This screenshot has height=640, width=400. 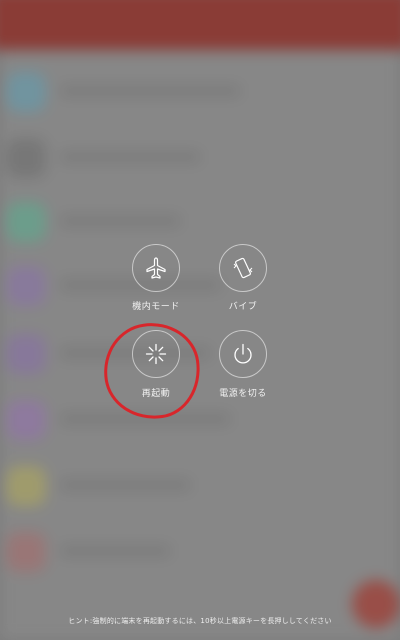 What do you see at coordinates (200, 621) in the screenshot?
I see `hint-text: ヒント:強制的に端末を再起動するには、10秒以上電源キーを長押ししてください` at bounding box center [200, 621].